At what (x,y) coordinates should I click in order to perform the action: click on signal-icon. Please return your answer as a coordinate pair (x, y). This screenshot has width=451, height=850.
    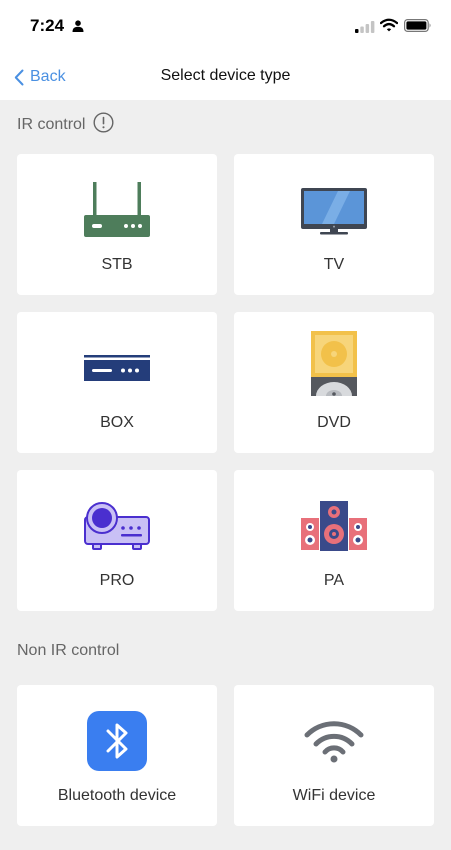
    Looking at the image, I should click on (365, 29).